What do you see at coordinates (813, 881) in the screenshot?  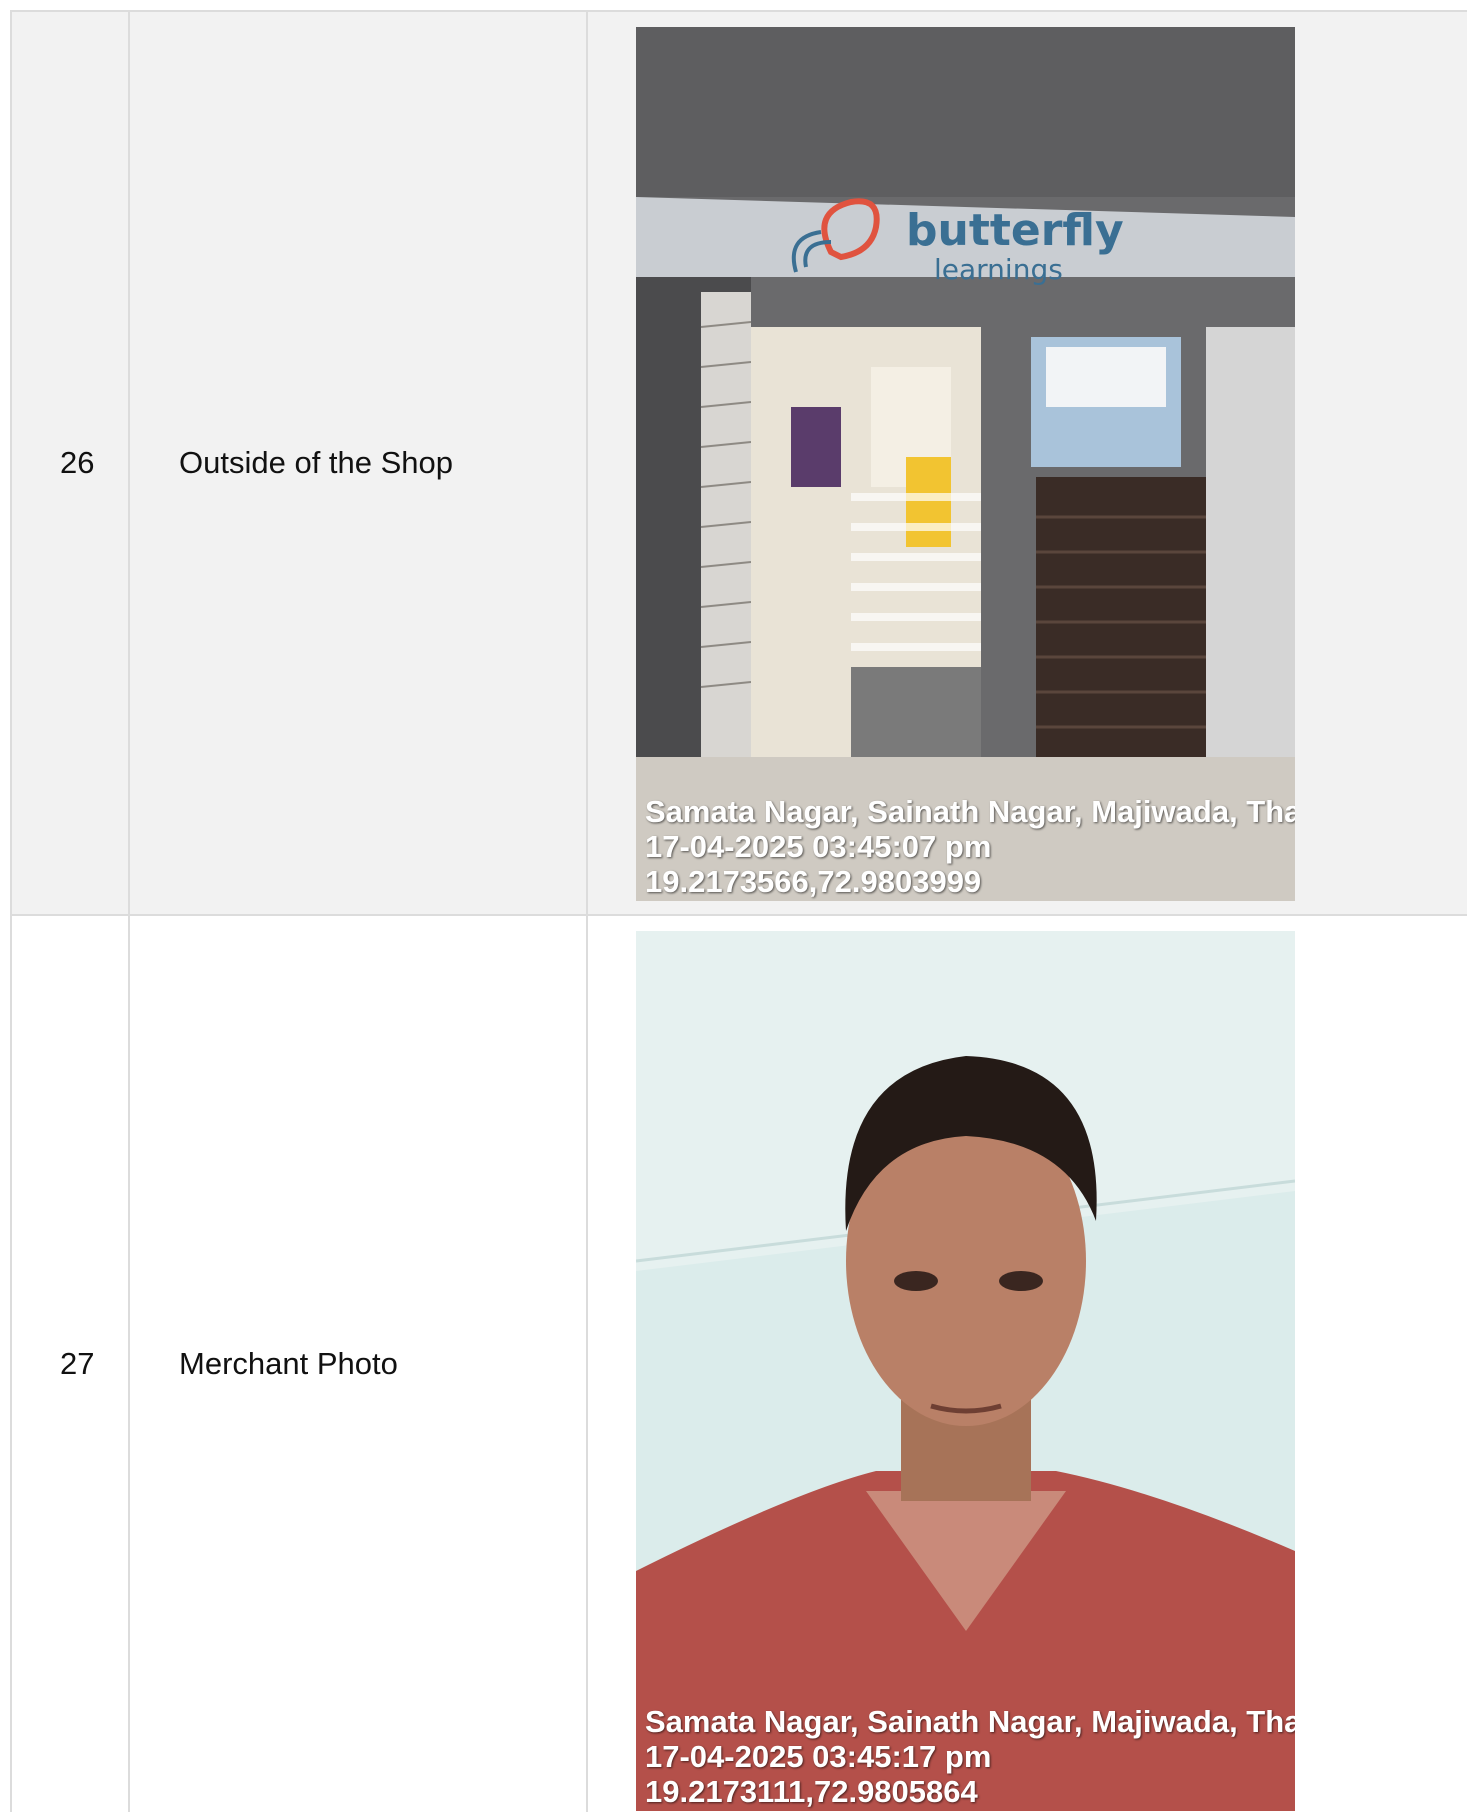 I see `stamp-coordinates: 19.2173566,72.9803999` at bounding box center [813, 881].